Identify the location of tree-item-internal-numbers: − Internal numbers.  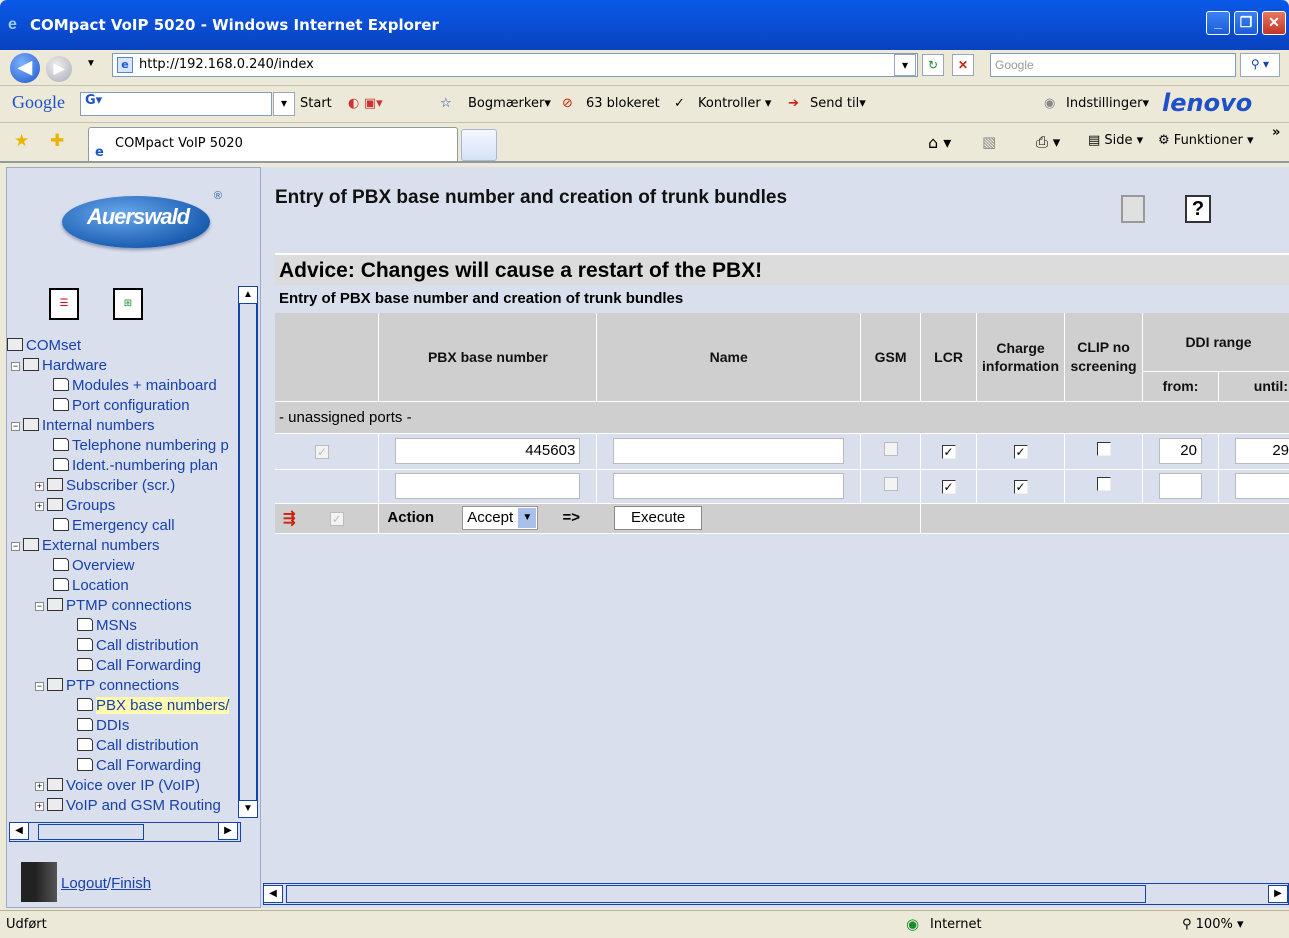
(83, 426).